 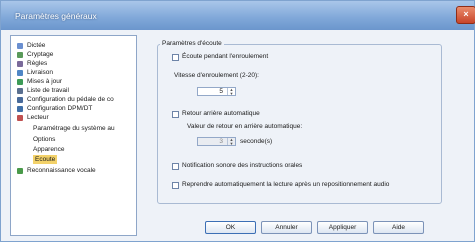 I want to click on rewind-speed-stepper: 5 ▲ ▼, so click(x=216, y=91).